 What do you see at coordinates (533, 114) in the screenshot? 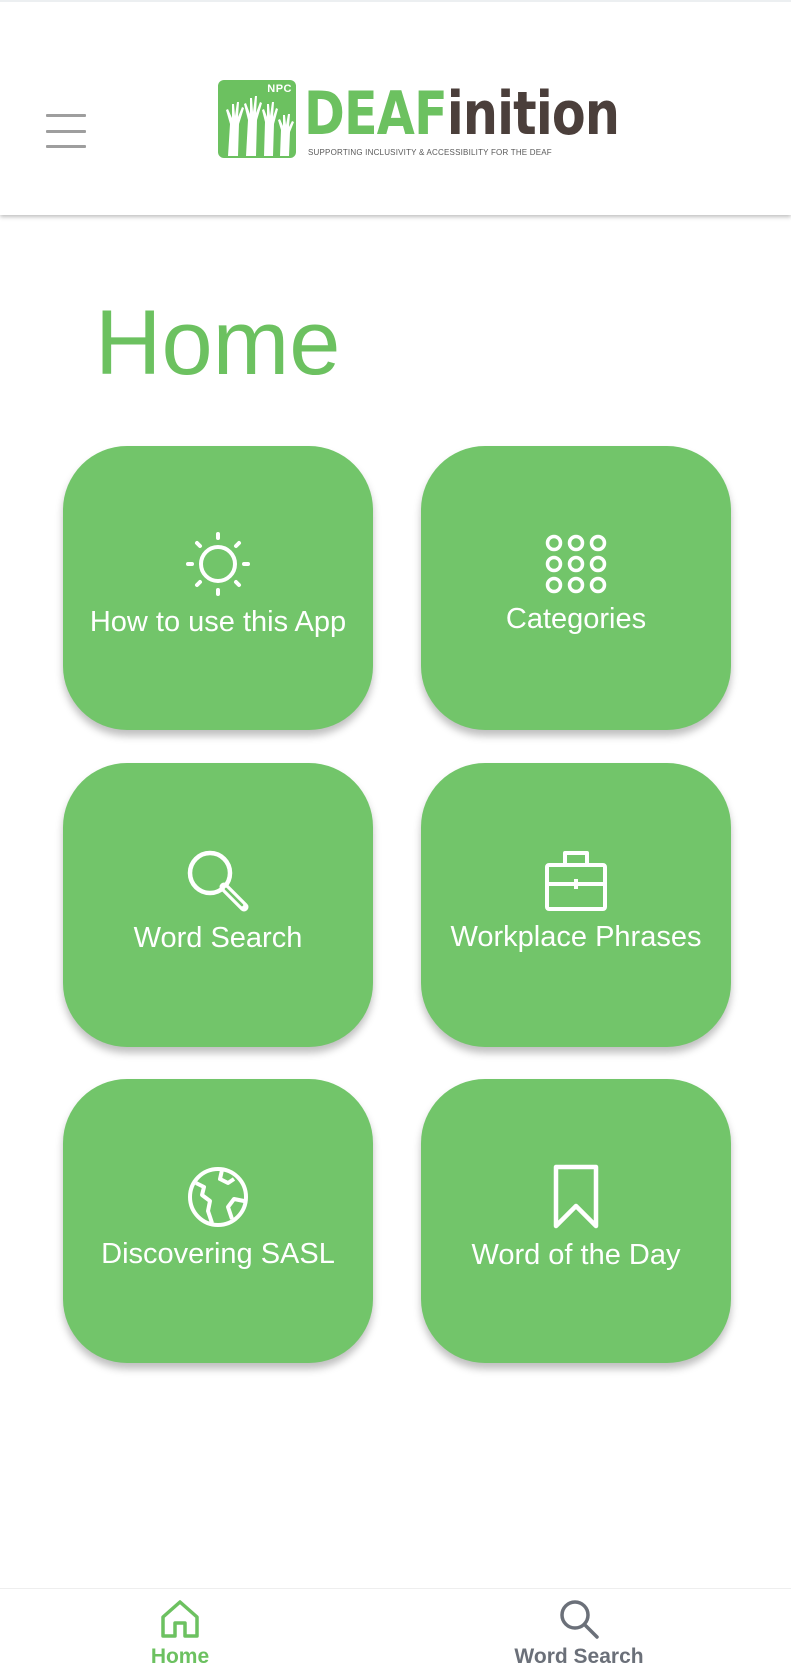
I see `logo-name-part2: inition` at bounding box center [533, 114].